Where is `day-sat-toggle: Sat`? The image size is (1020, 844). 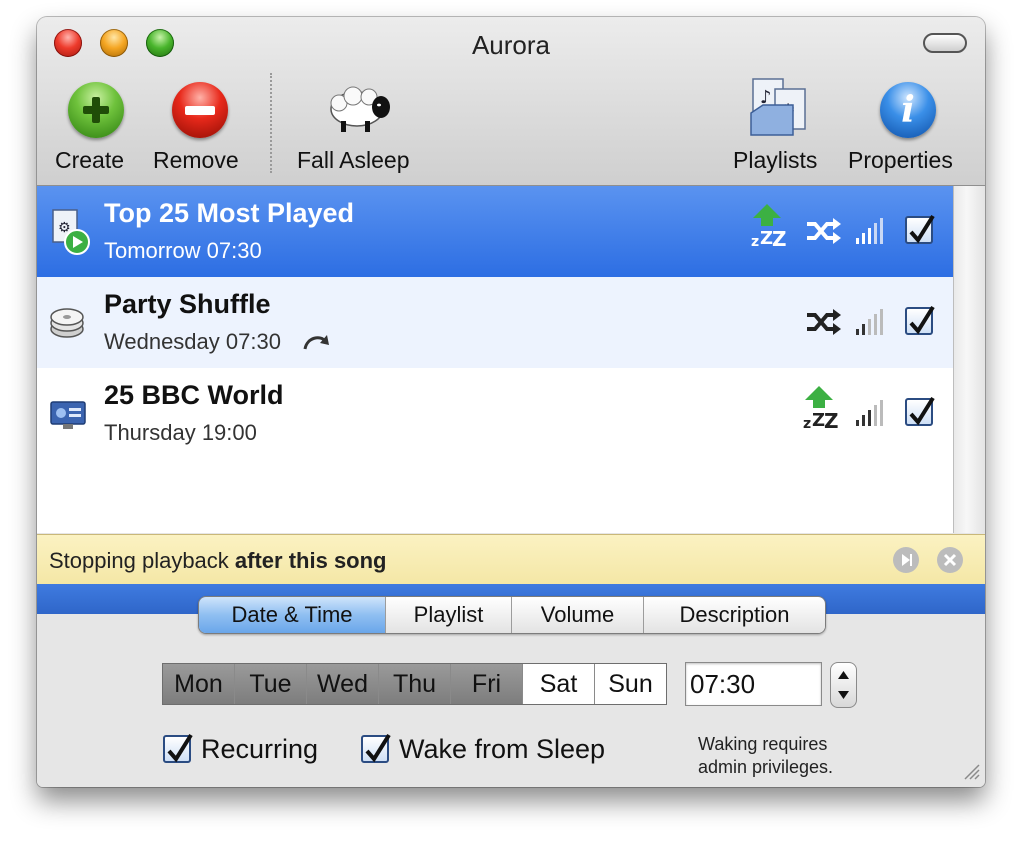 day-sat-toggle: Sat is located at coordinates (559, 684).